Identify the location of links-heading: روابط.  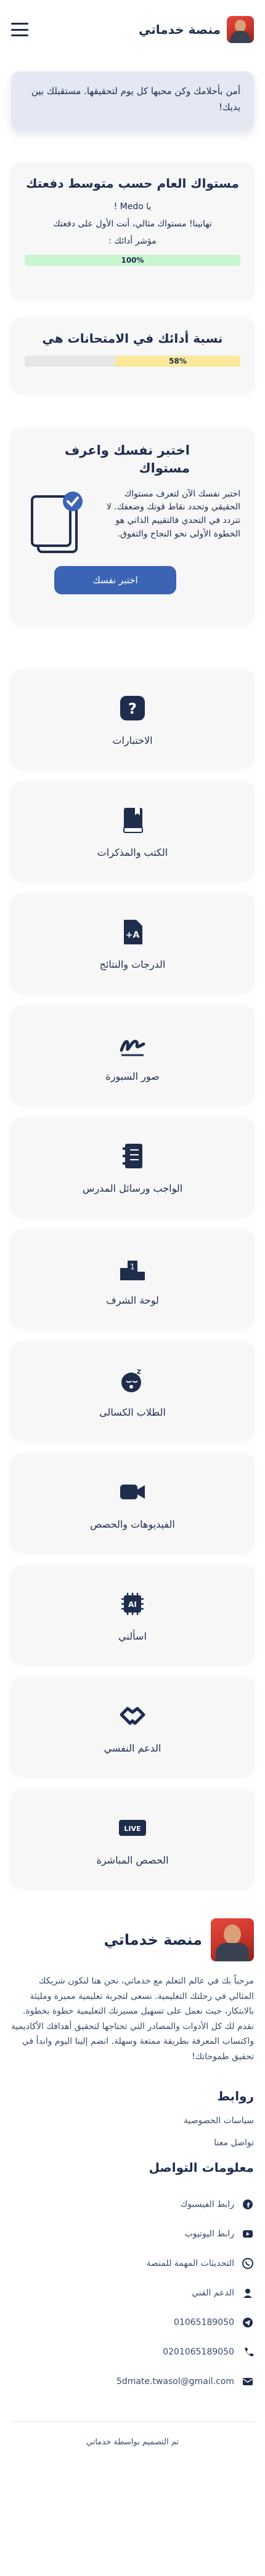
(236, 2096).